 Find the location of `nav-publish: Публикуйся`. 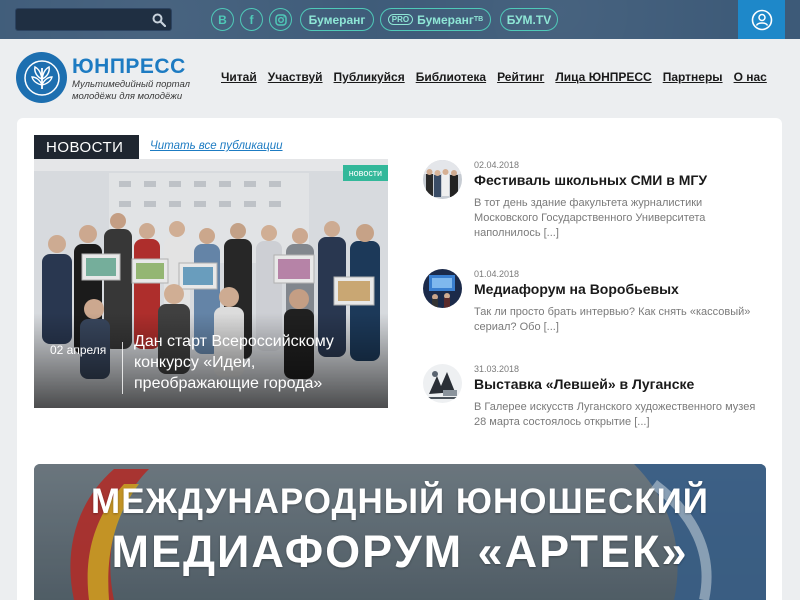

nav-publish: Публикуйся is located at coordinates (369, 77).